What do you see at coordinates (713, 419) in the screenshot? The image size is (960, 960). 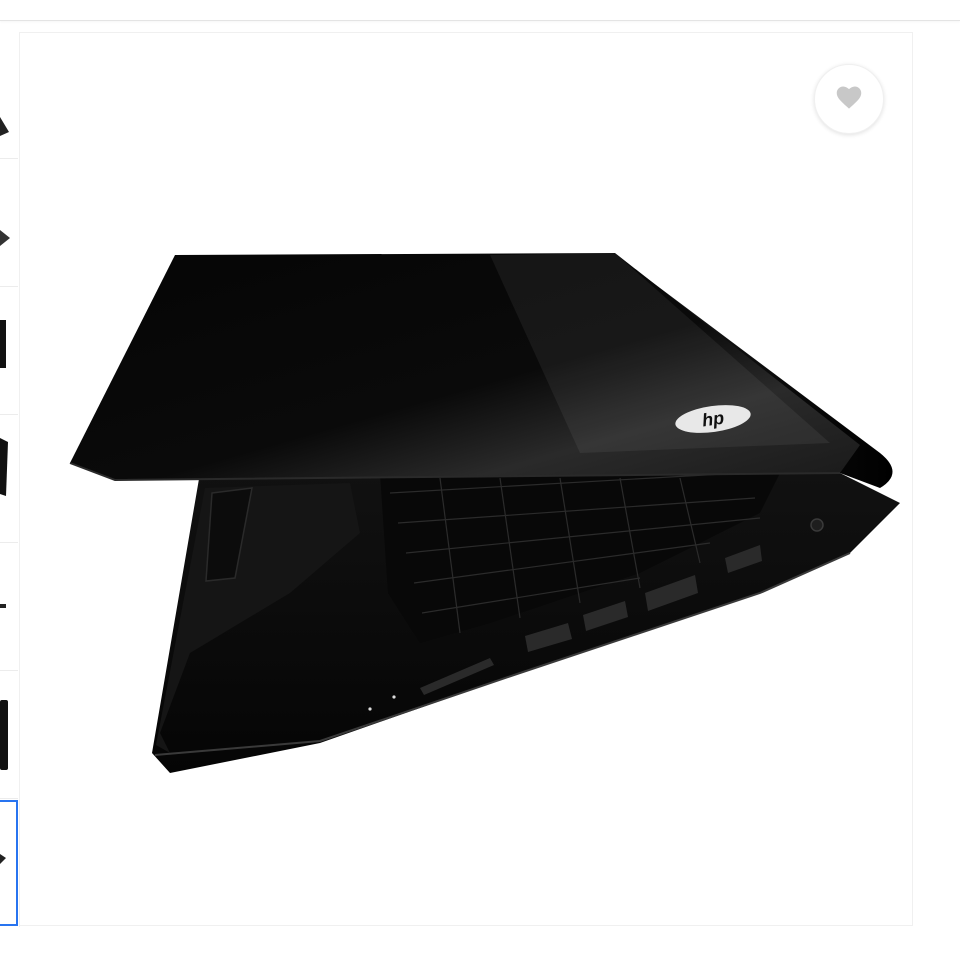 I see `svg-text: hp` at bounding box center [713, 419].